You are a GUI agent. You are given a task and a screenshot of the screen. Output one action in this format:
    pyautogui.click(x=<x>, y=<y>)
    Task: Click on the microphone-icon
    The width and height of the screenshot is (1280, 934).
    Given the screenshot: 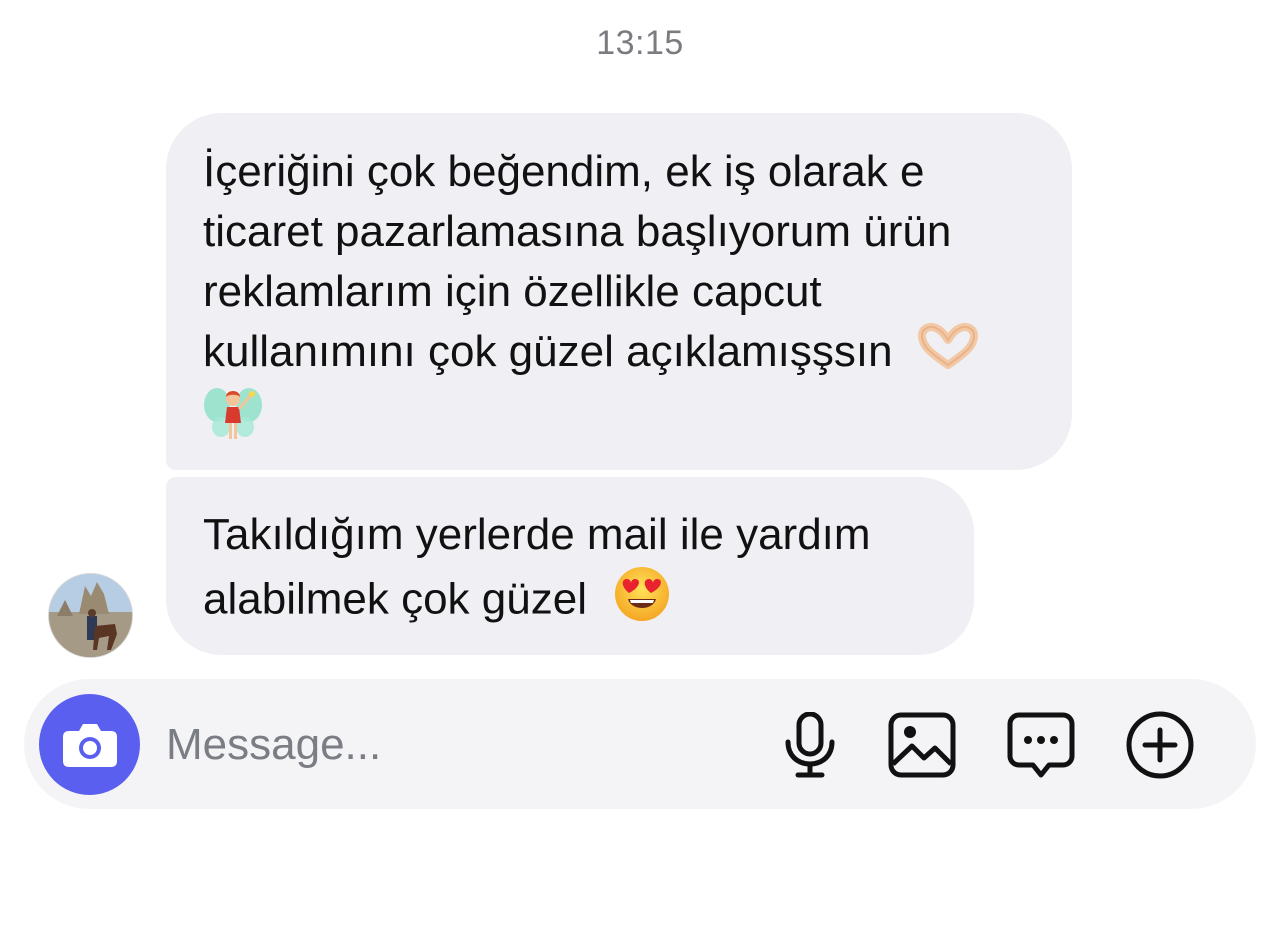 What is the action you would take?
    pyautogui.click(x=810, y=745)
    